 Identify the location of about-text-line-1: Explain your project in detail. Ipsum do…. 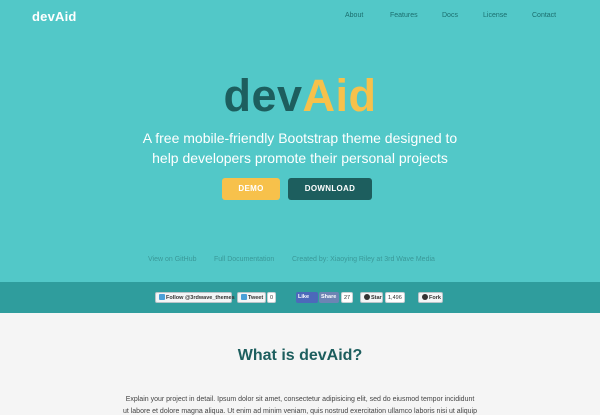
(300, 399).